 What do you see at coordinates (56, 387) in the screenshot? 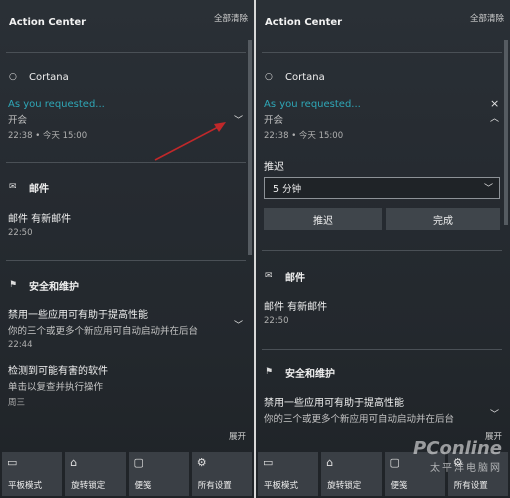
I see `notification-body: 单击以复查并执行操作` at bounding box center [56, 387].